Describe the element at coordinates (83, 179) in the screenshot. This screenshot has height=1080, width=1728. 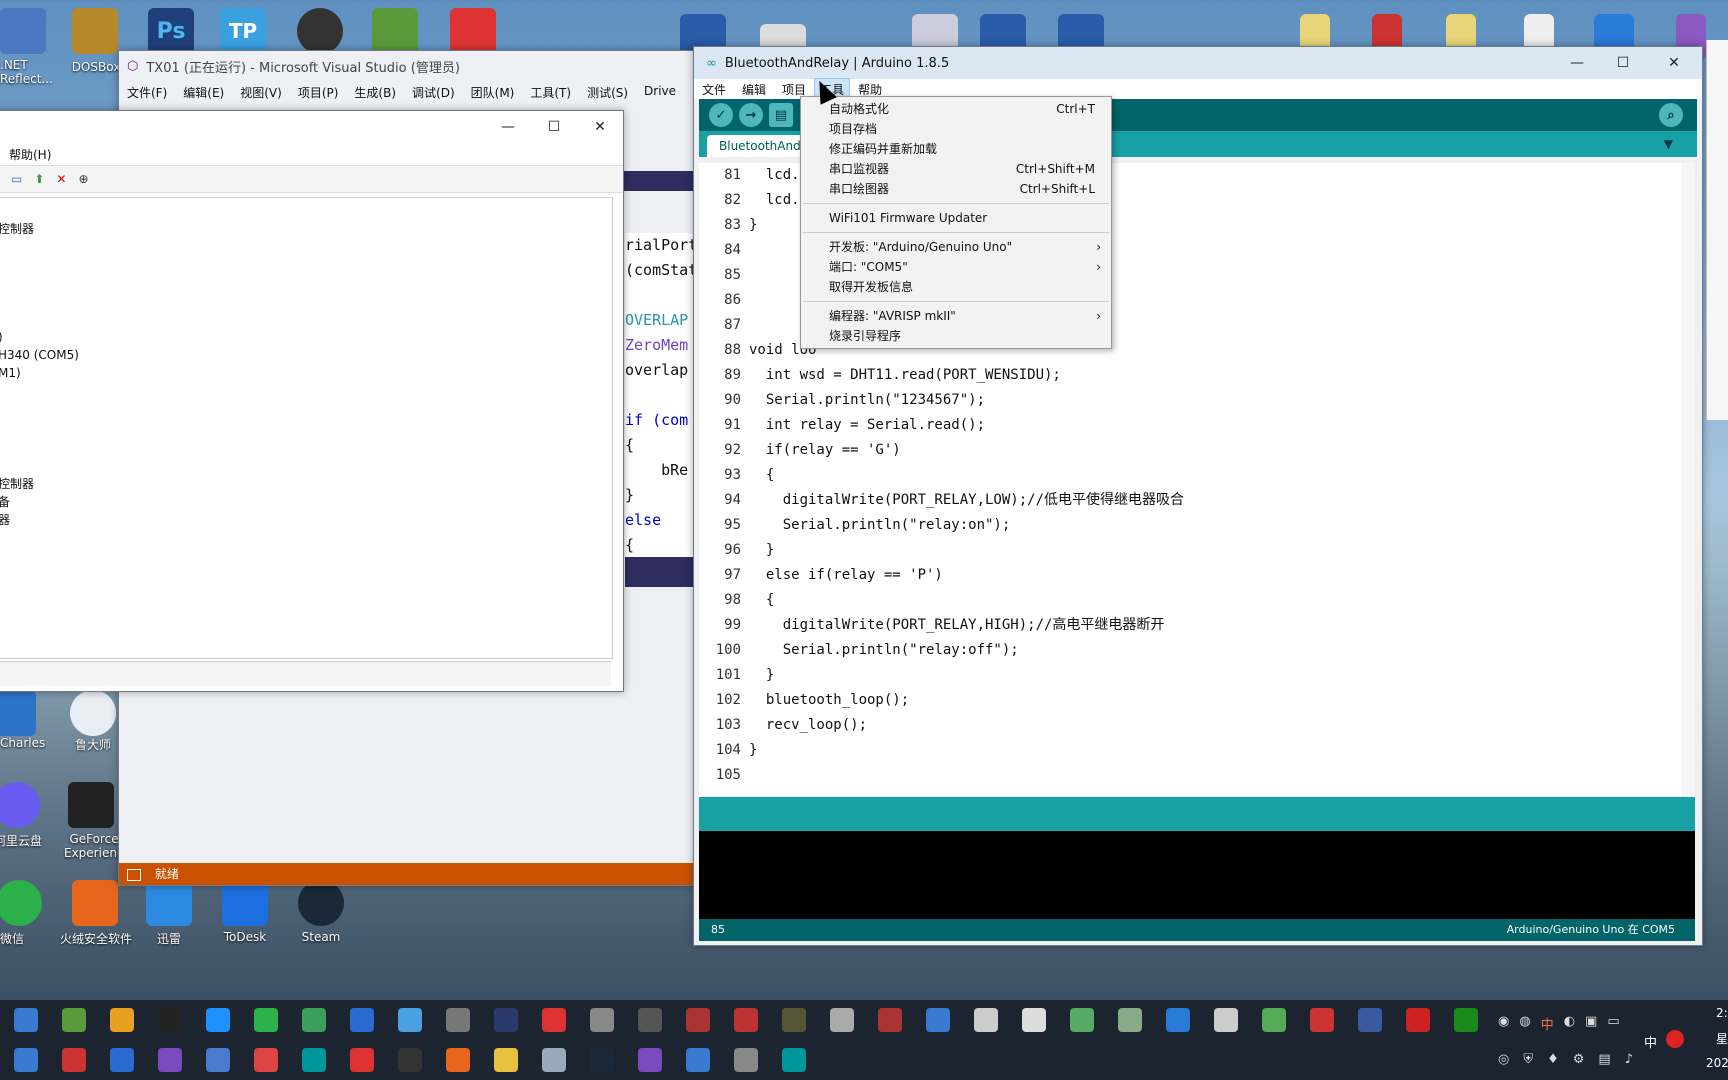
I see `download-icon: ⊕` at that location.